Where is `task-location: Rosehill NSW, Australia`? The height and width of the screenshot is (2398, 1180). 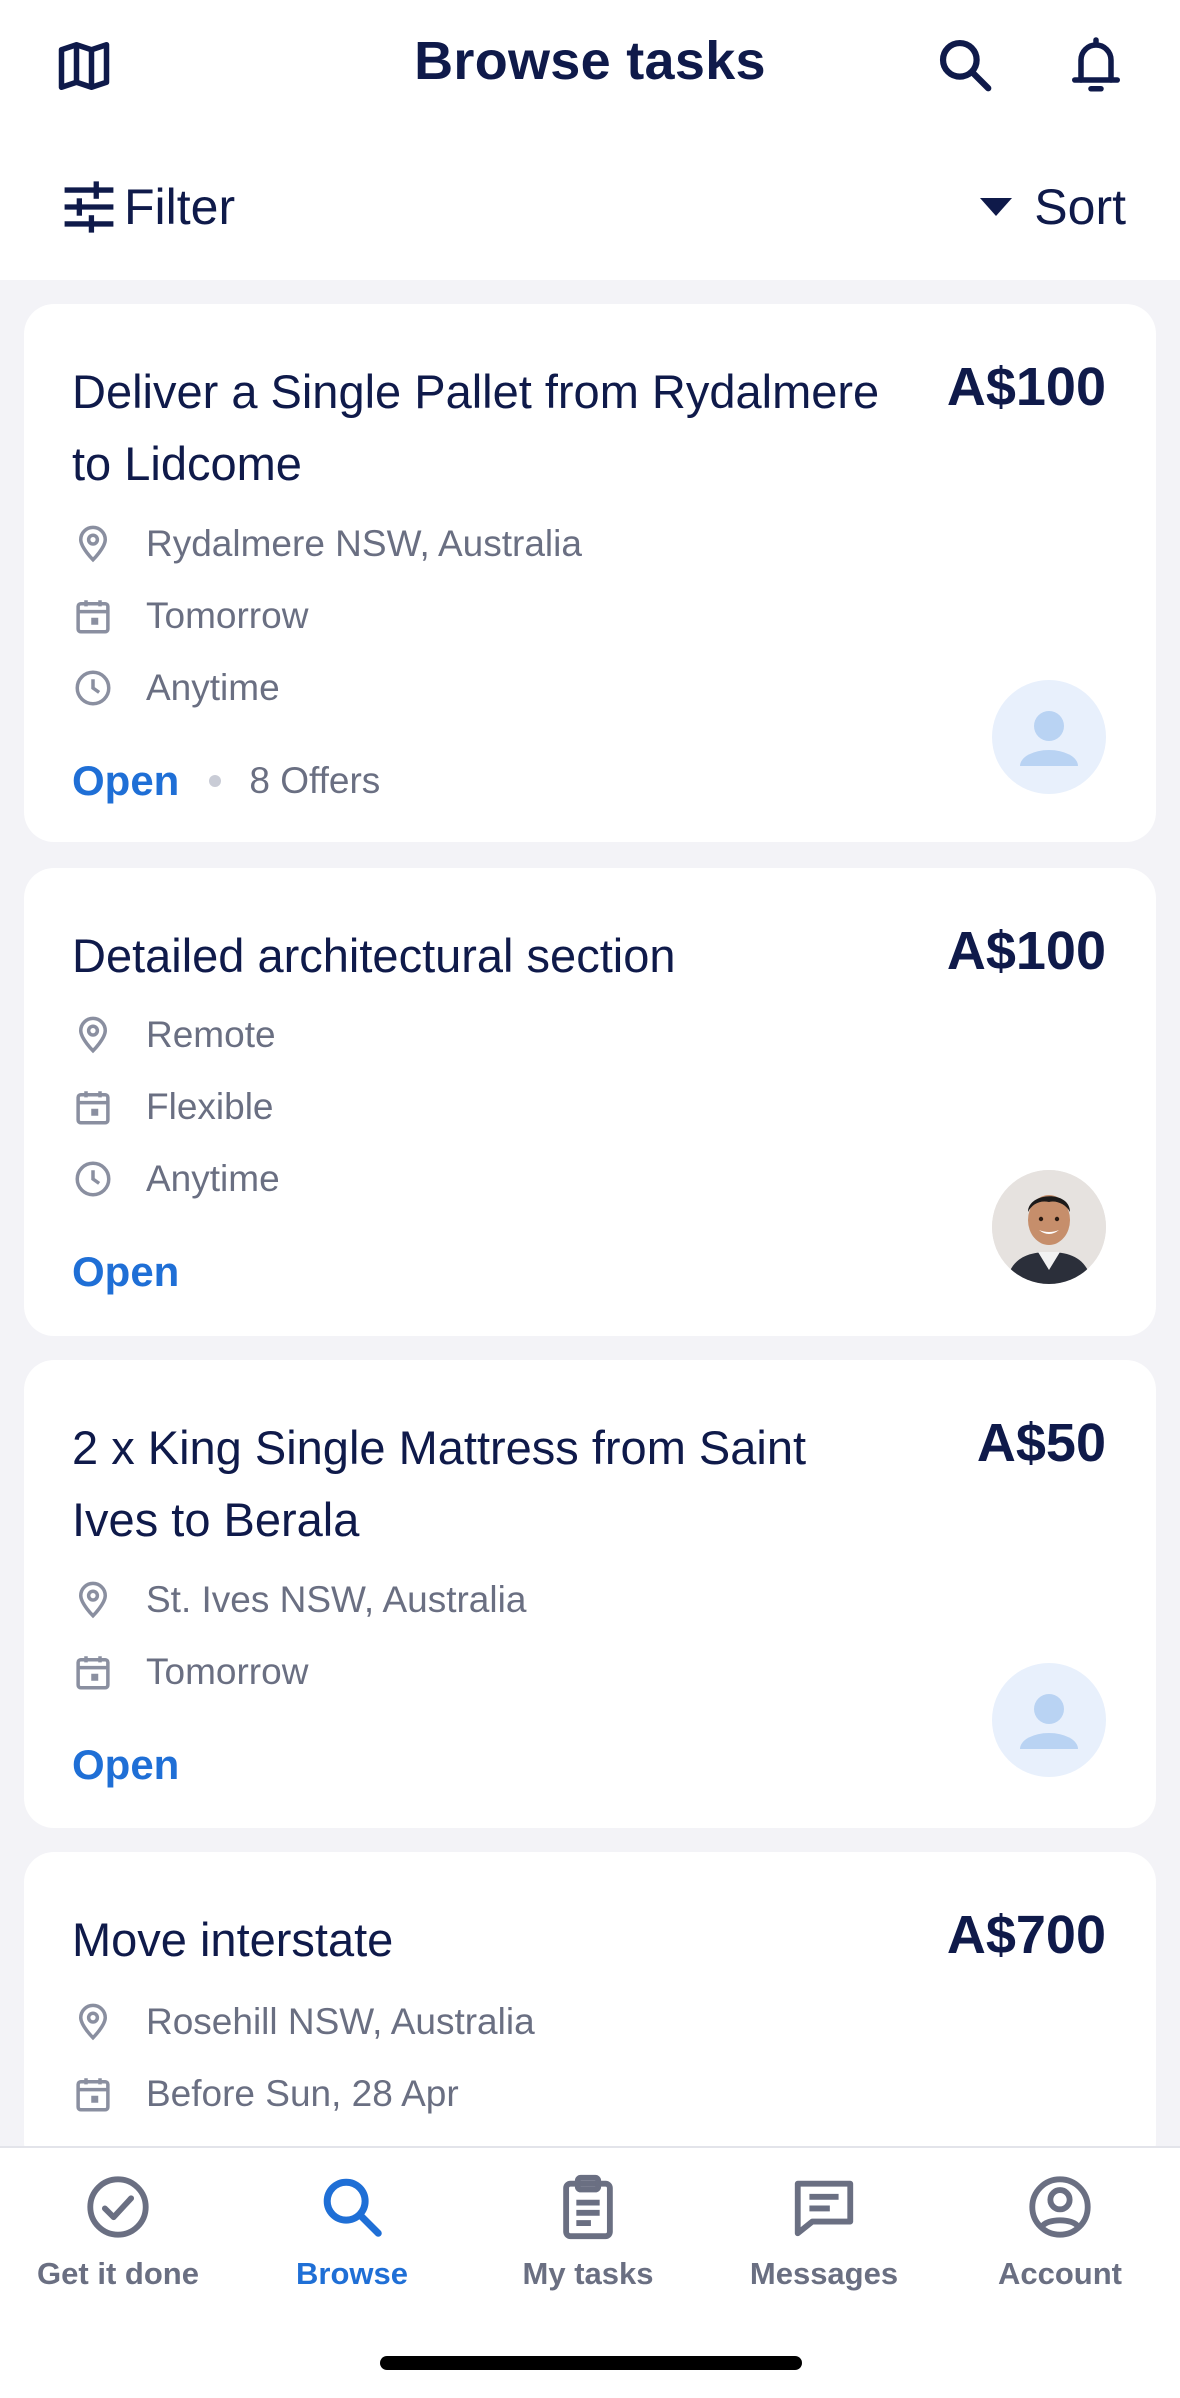
task-location: Rosehill NSW, Australia is located at coordinates (303, 2022).